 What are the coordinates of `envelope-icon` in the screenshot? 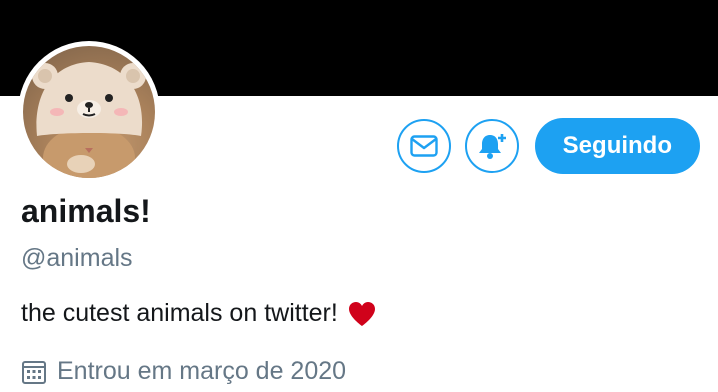 It's located at (423, 146).